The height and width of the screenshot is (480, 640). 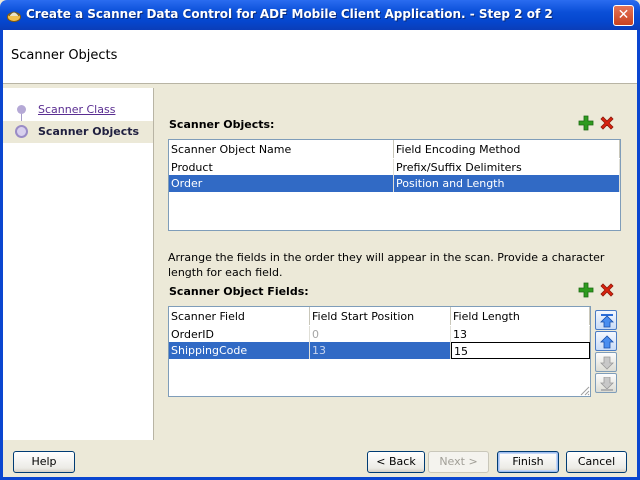 I want to click on help-button: Help, so click(x=44, y=462).